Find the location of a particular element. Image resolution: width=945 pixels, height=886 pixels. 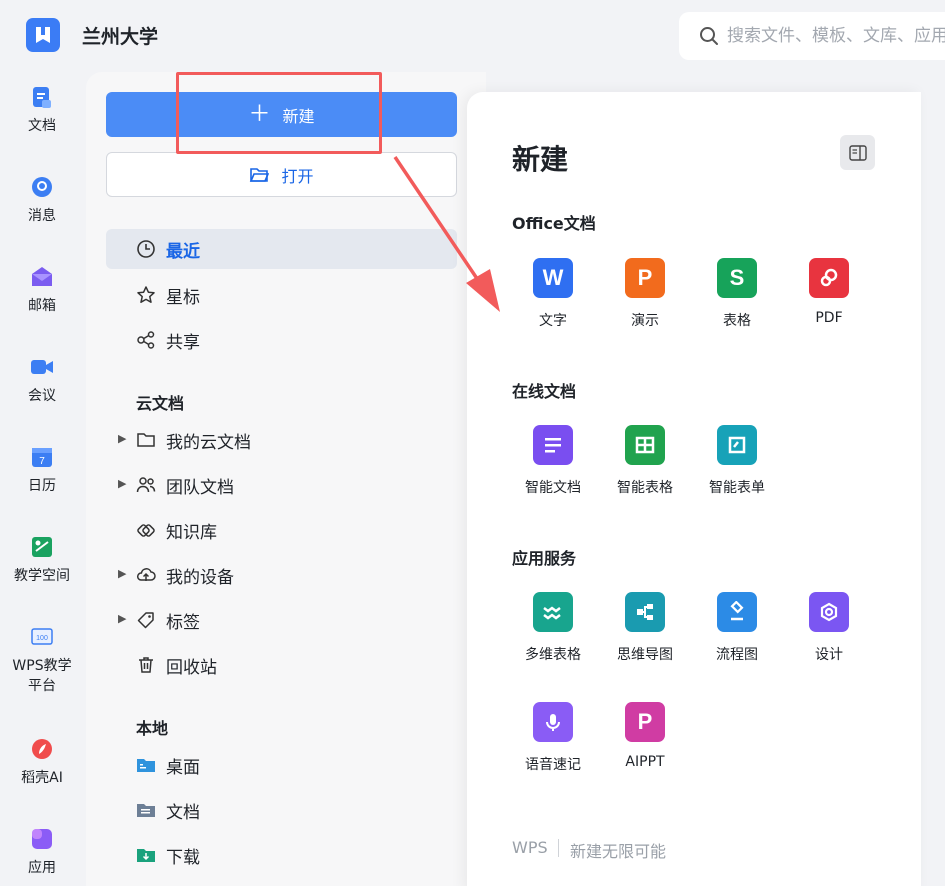

aippt-icon: P is located at coordinates (645, 722).